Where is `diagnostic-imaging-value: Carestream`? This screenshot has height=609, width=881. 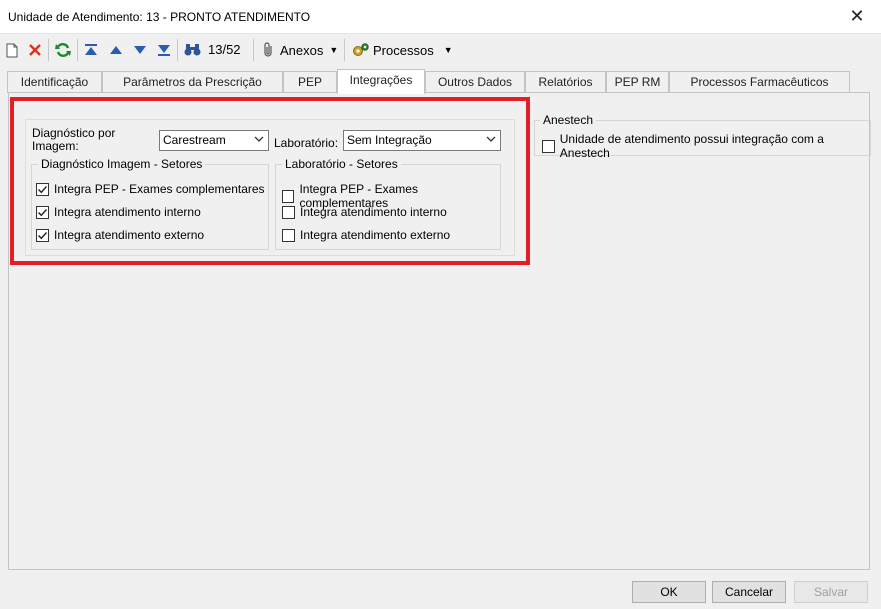 diagnostic-imaging-value: Carestream is located at coordinates (194, 140).